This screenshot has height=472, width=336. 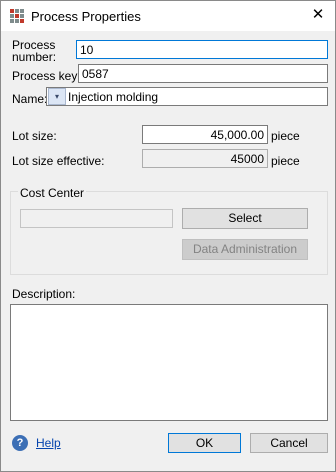 I want to click on title-bar: Process Properties ✕, so click(x=168, y=16).